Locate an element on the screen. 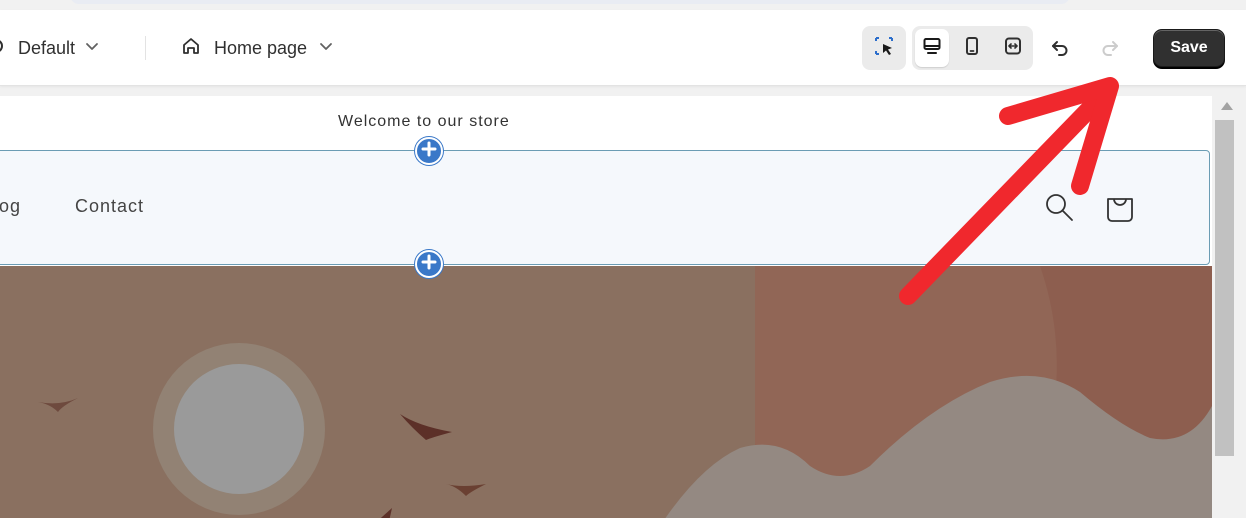 The width and height of the screenshot is (1246, 518). fullscreen-icon is located at coordinates (1013, 48).